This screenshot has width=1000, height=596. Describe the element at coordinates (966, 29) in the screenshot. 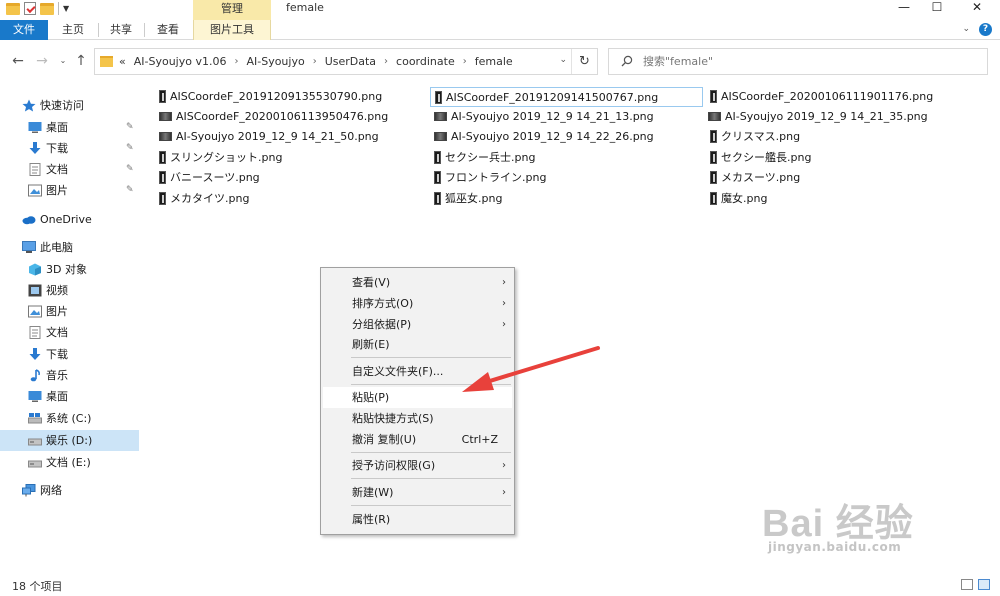

I see `expand-ribbon-icon: ⌄` at that location.